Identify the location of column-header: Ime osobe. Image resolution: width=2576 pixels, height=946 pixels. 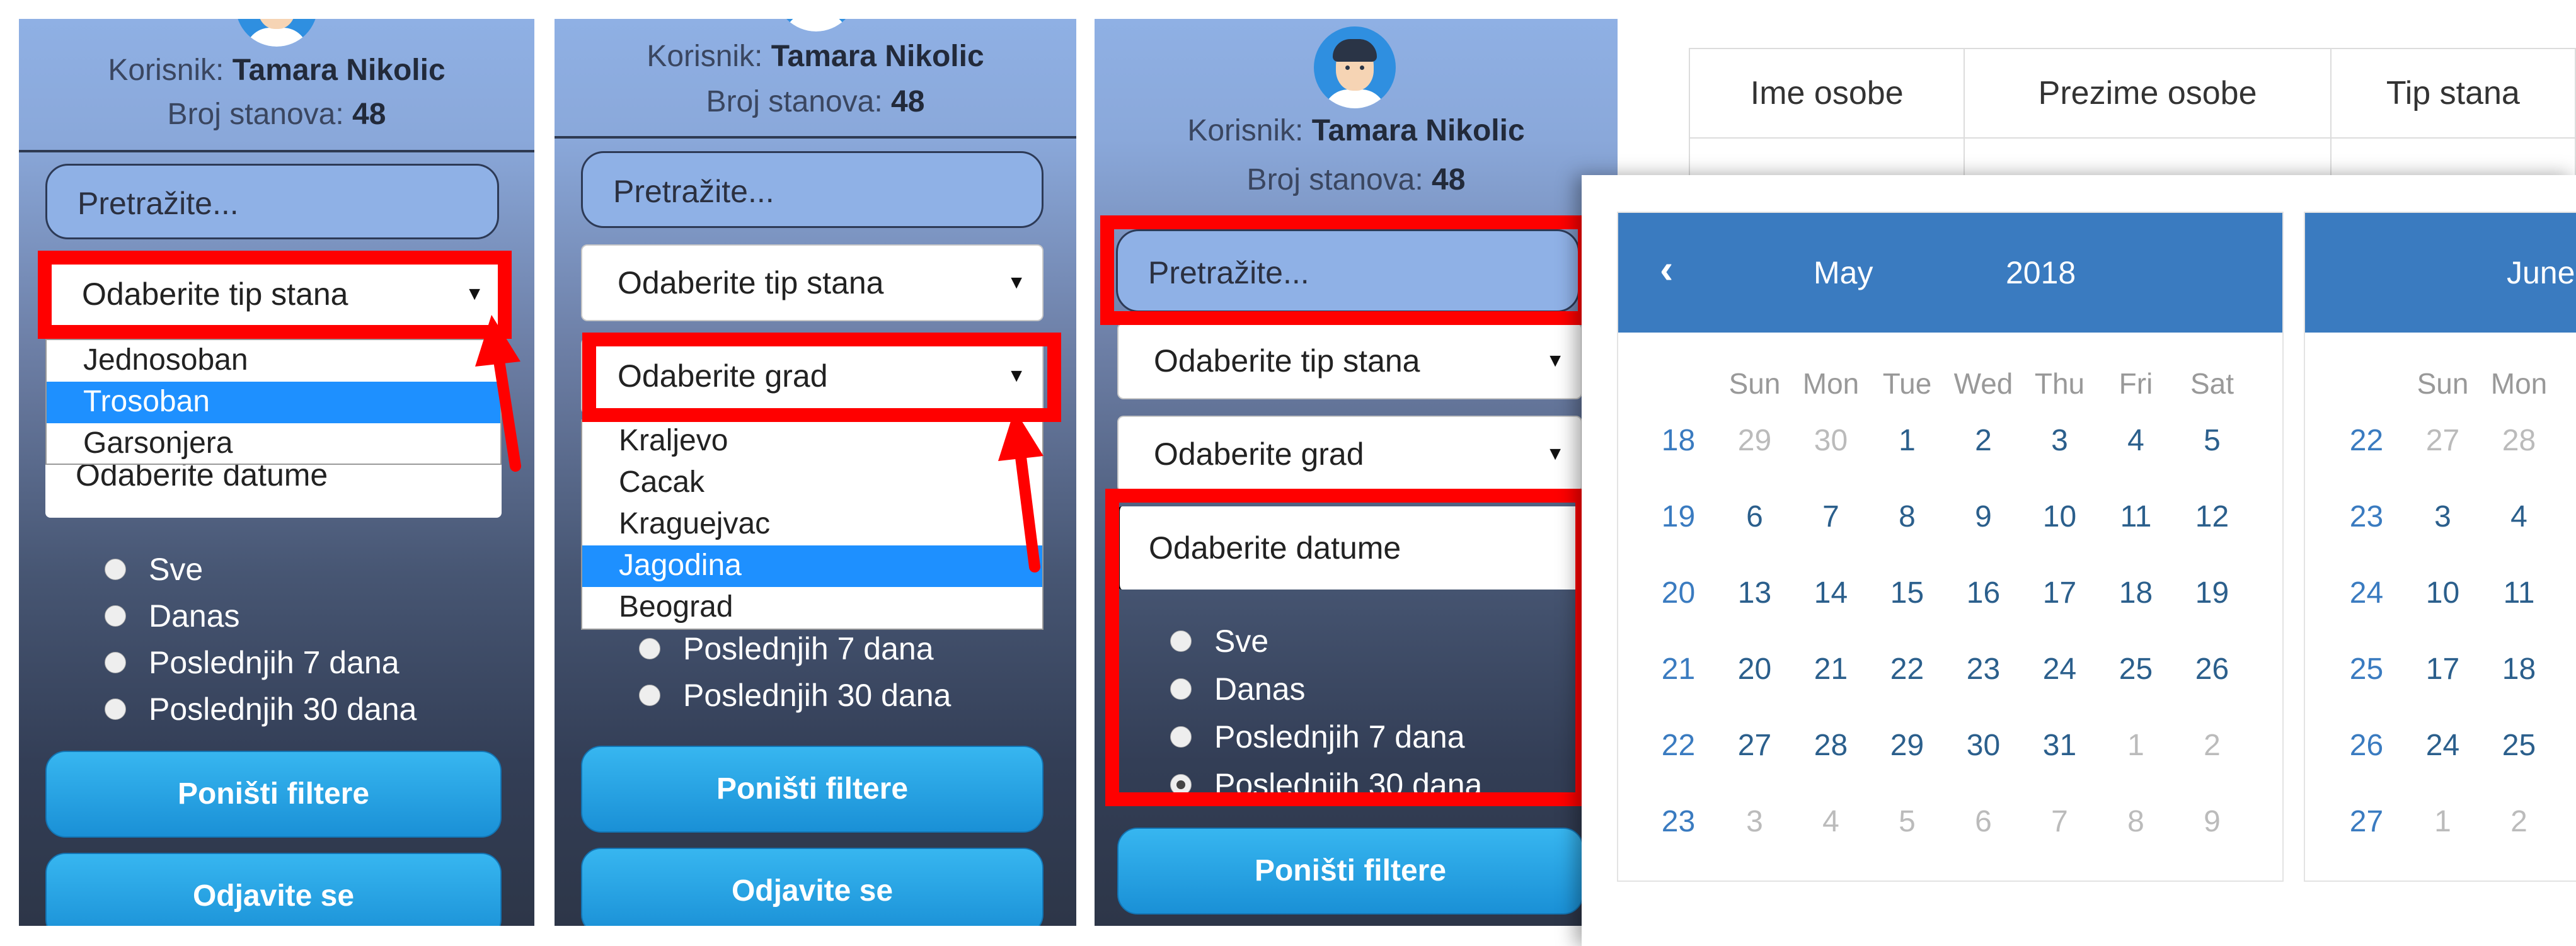
(1826, 93).